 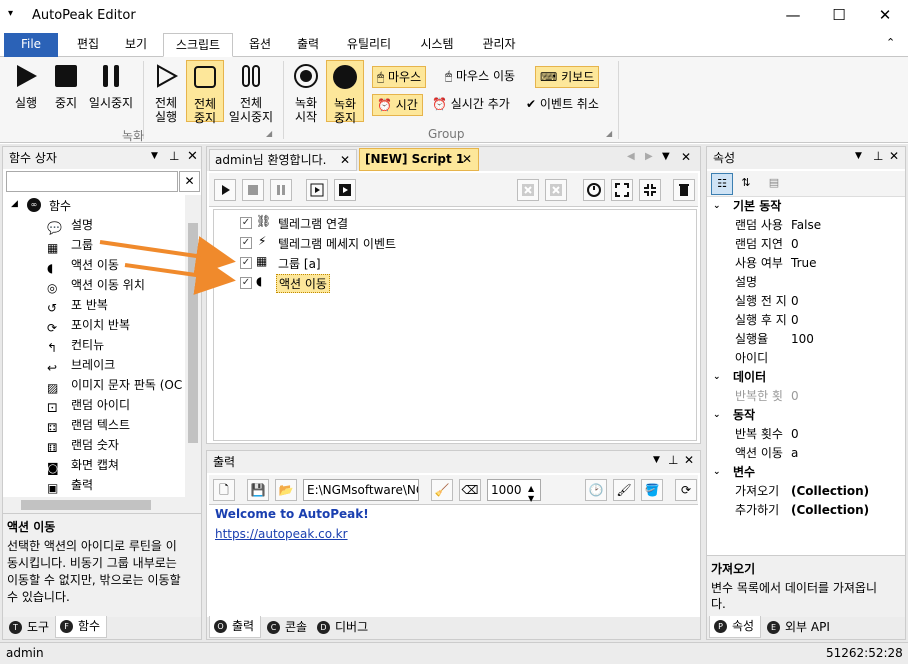 What do you see at coordinates (470, 490) in the screenshot?
I see `eraser-icon: ⌫` at bounding box center [470, 490].